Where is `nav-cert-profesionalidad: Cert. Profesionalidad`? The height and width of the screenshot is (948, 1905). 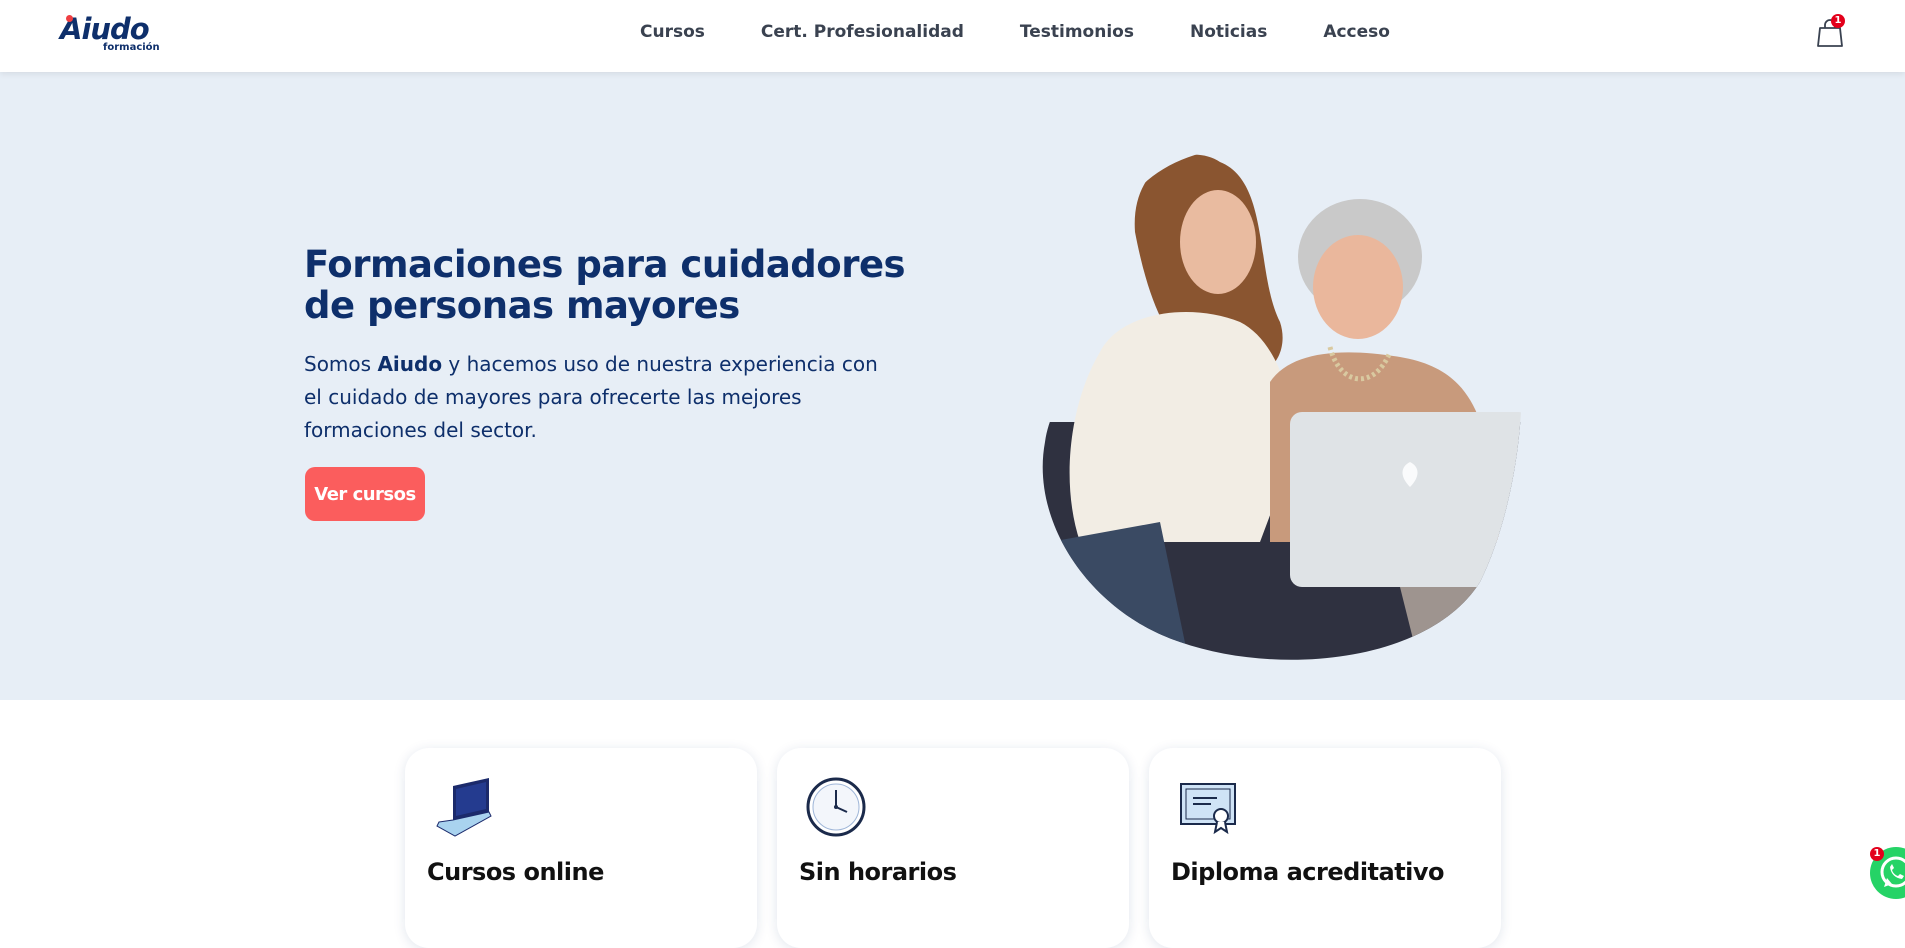
nav-cert-profesionalidad: Cert. Profesionalidad is located at coordinates (862, 34).